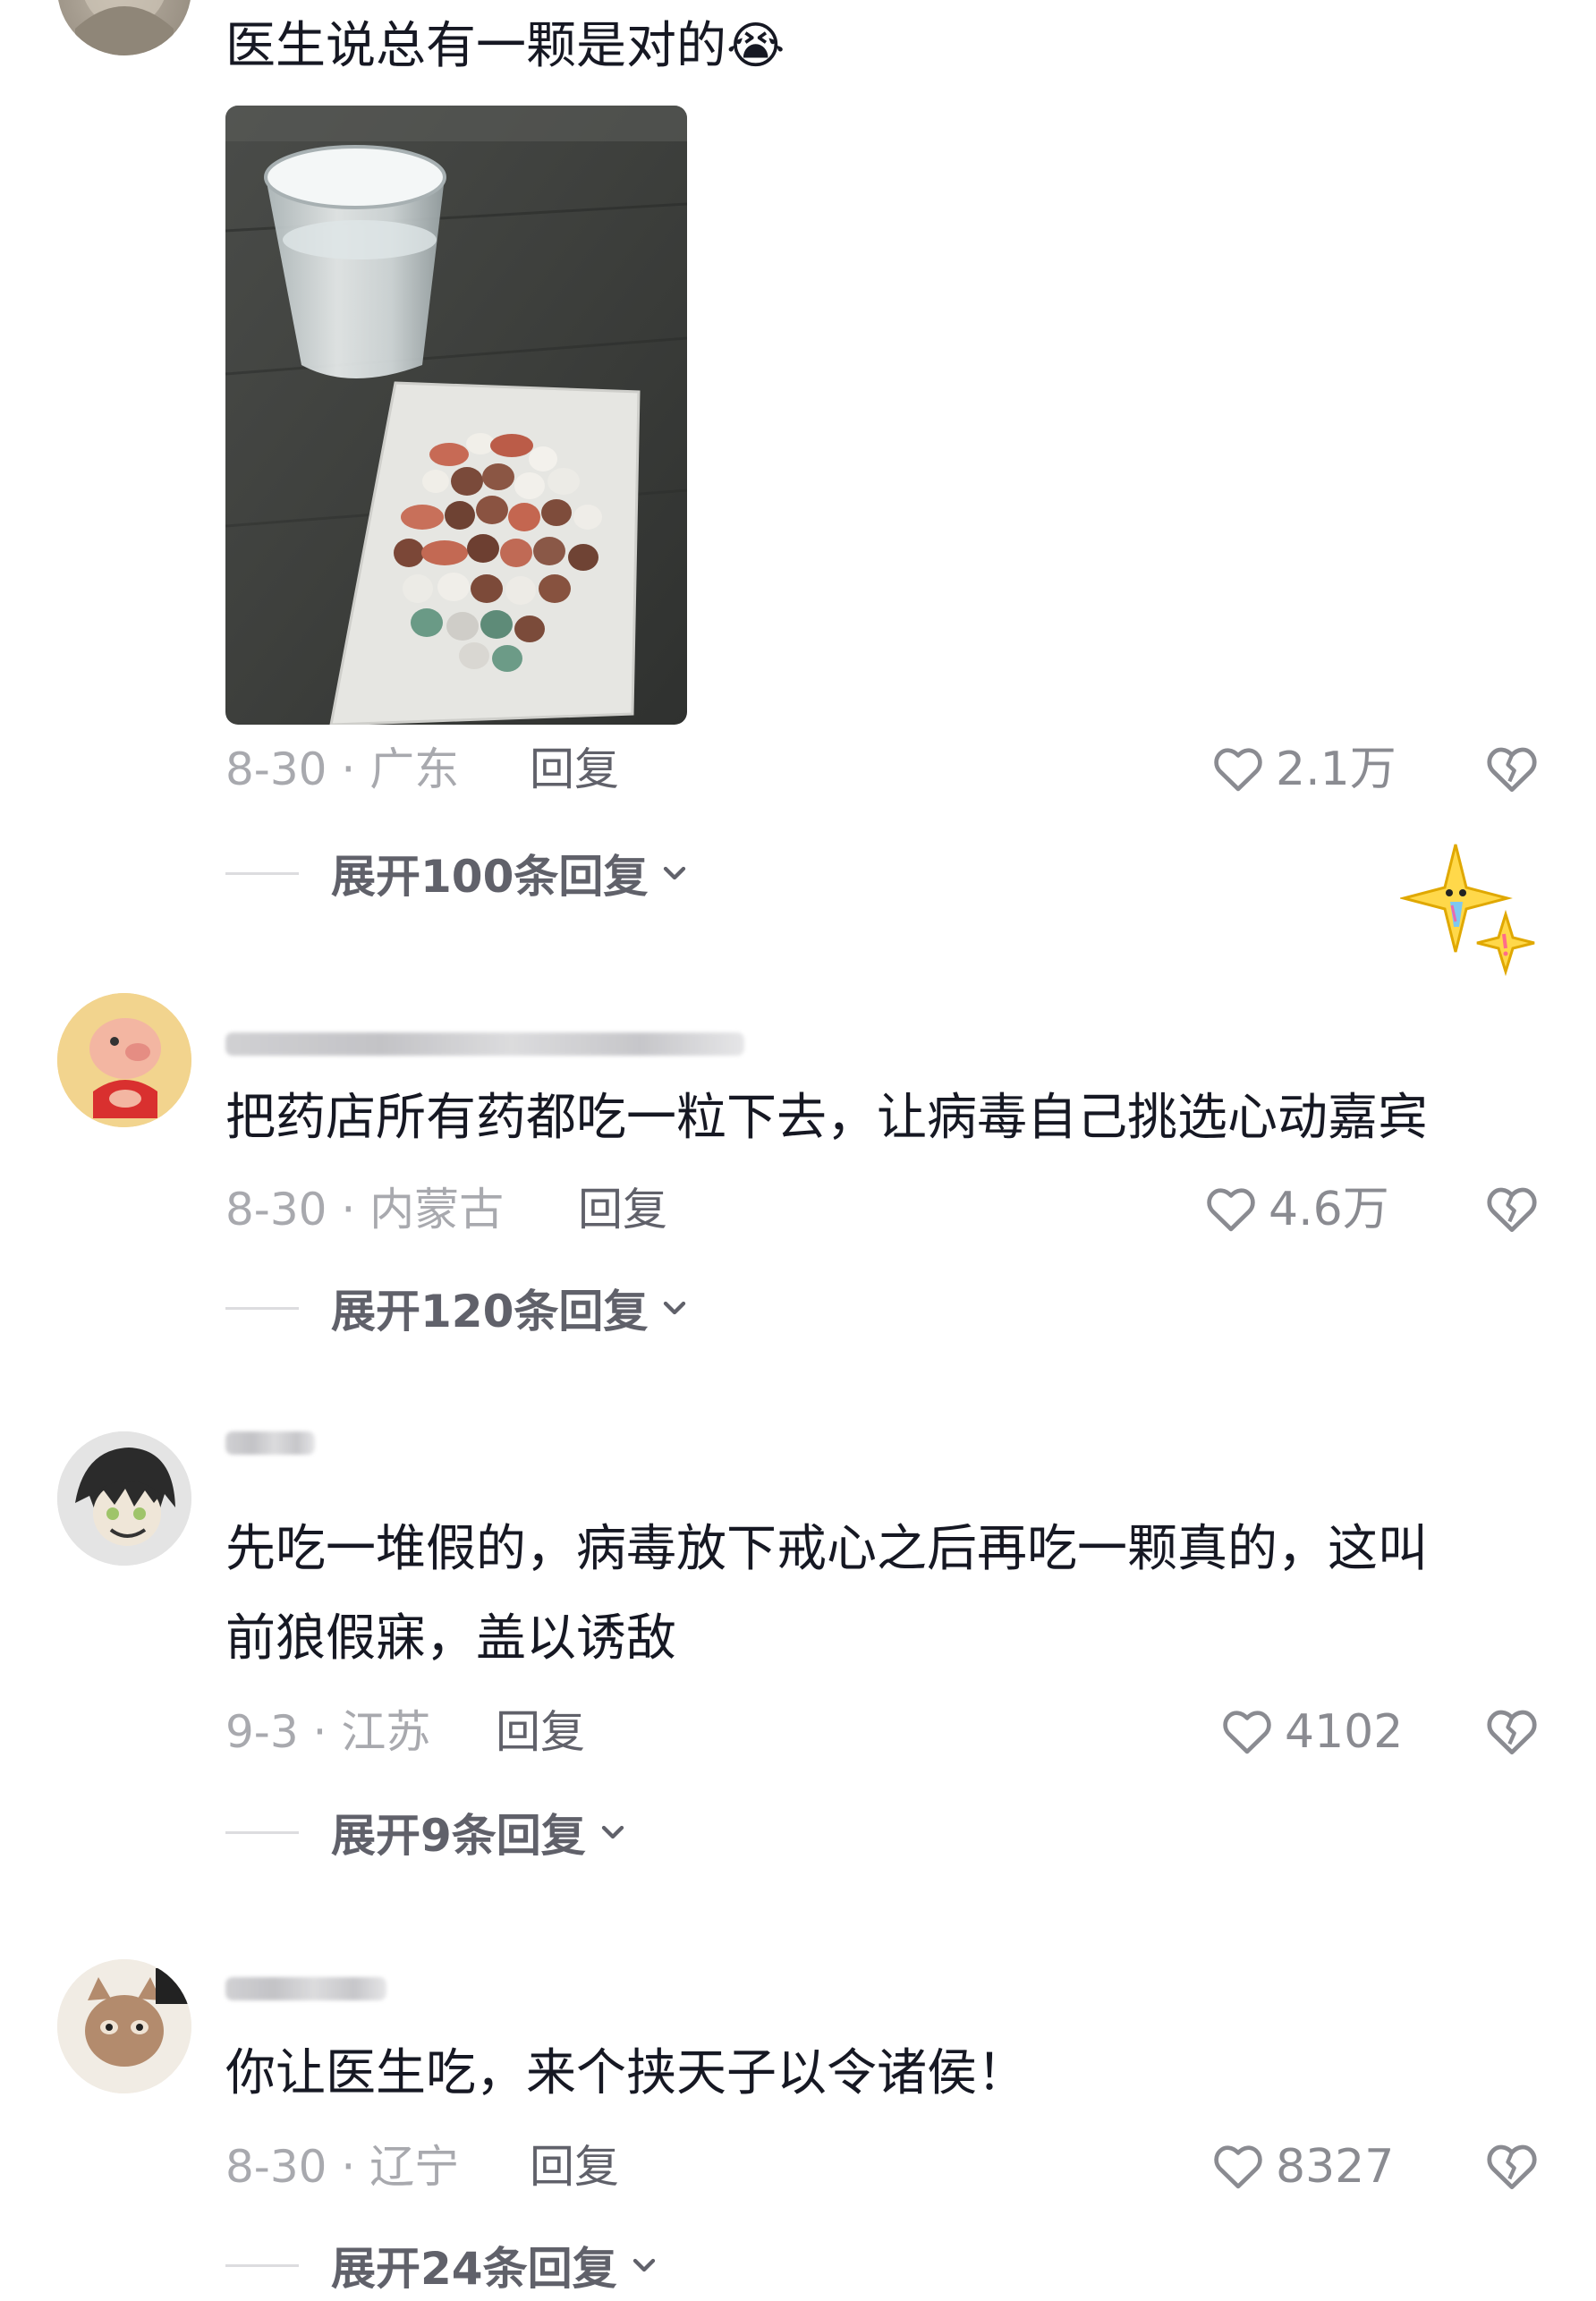  I want to click on like-button: 4.6万, so click(1296, 1209).